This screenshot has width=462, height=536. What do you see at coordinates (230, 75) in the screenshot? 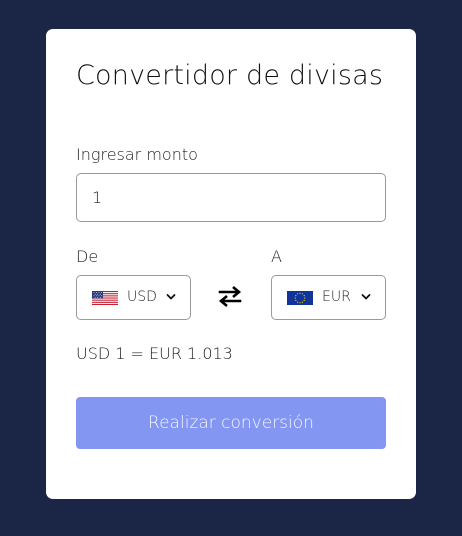
I see `page-title: Convertidor de divisas` at bounding box center [230, 75].